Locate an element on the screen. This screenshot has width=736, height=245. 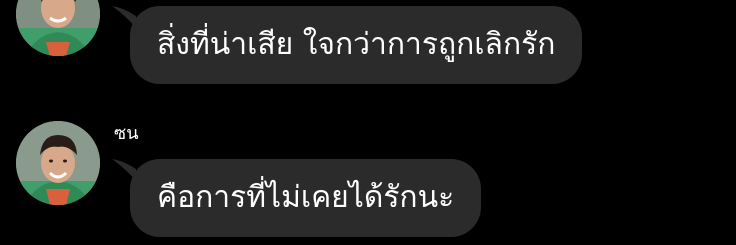
message-text: สิ่งที่น่าเสีย ใจกว่าการถูกเลิกรัก is located at coordinates (356, 44).